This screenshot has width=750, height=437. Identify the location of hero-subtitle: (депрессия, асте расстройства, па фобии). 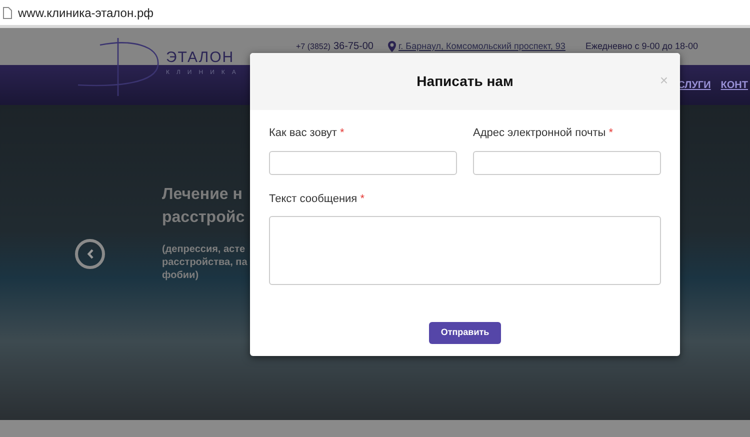
(205, 262).